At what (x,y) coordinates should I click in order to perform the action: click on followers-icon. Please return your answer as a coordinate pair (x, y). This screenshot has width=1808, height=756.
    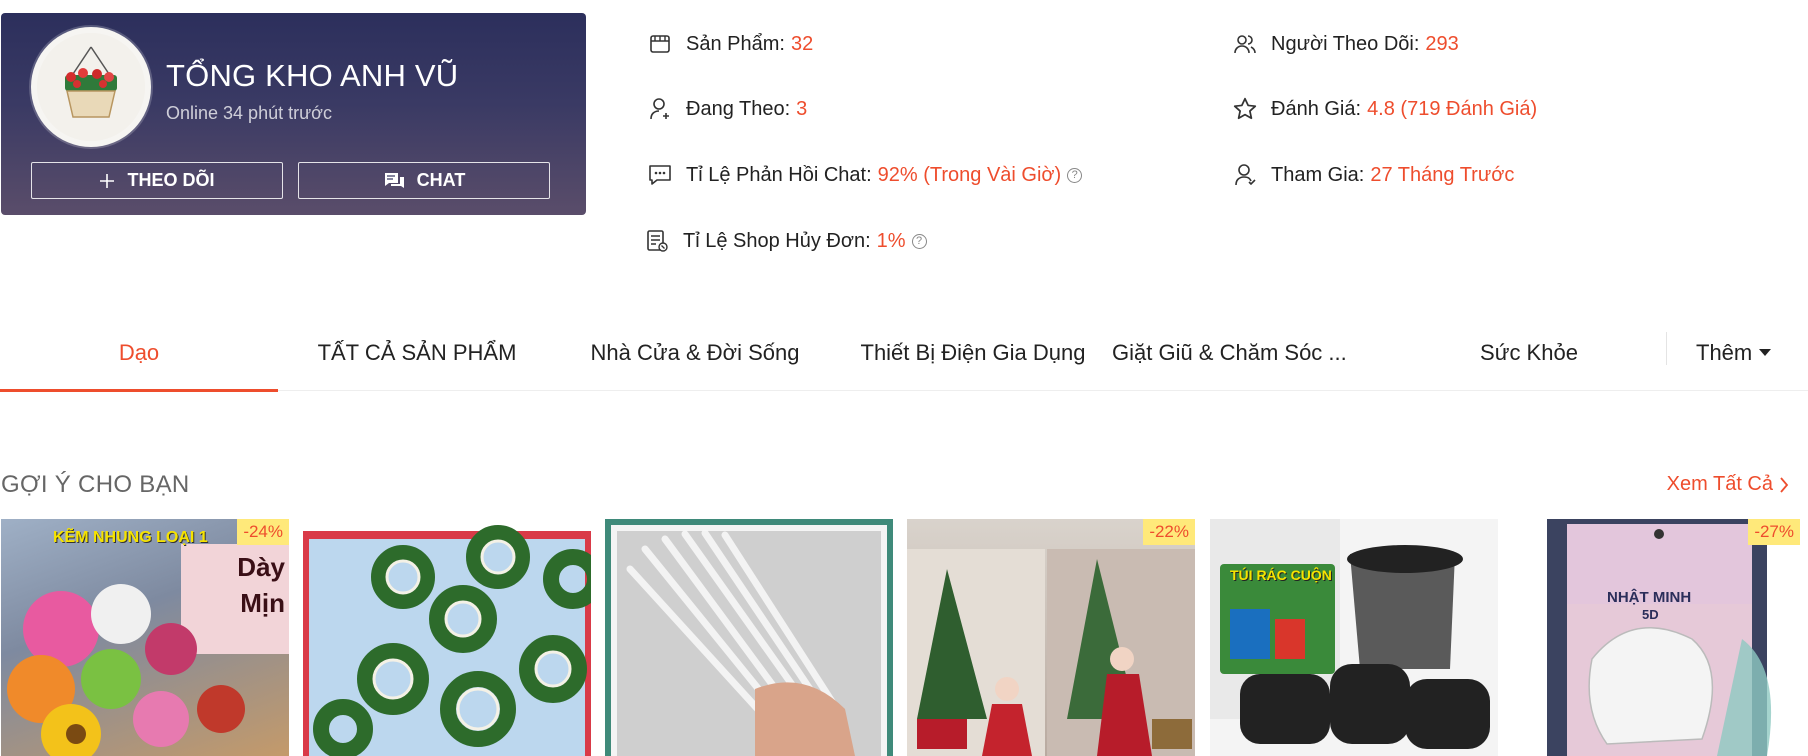
    Looking at the image, I should click on (1245, 44).